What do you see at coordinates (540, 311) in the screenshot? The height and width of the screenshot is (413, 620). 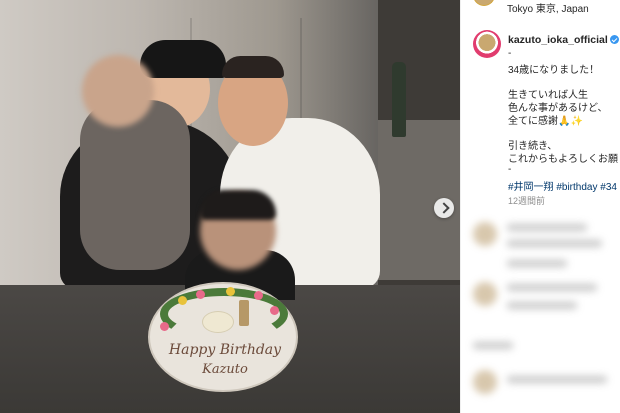 I see `blurred-comments` at bounding box center [540, 311].